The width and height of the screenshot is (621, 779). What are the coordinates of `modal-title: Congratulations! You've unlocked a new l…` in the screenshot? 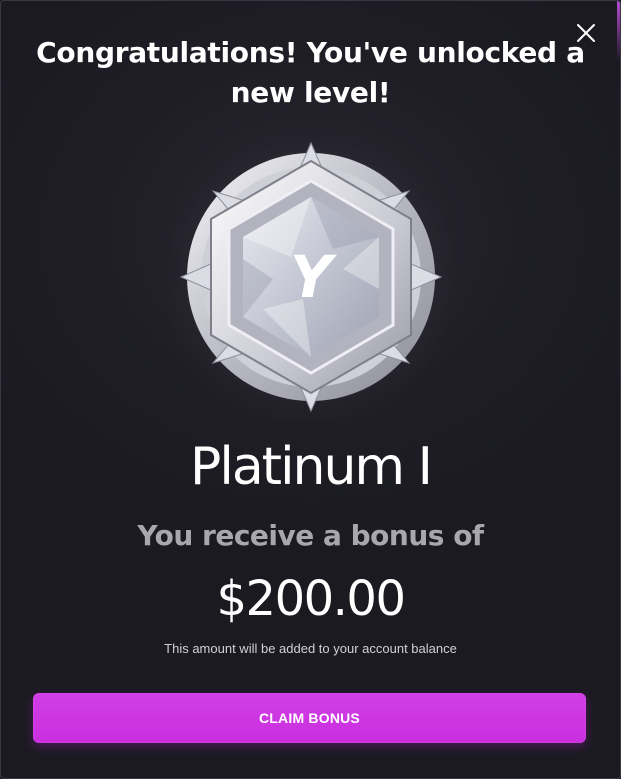 It's located at (310, 72).